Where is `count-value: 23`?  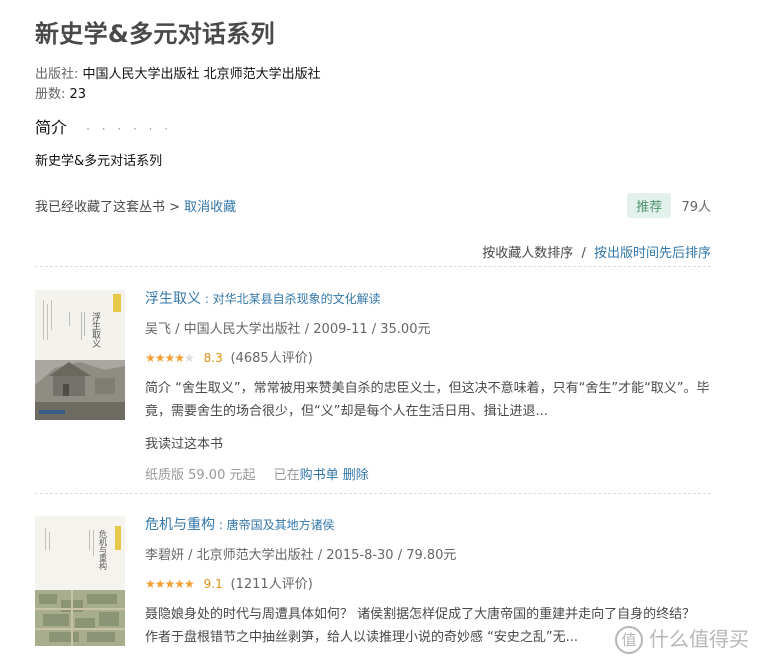
count-value: 23 is located at coordinates (78, 94).